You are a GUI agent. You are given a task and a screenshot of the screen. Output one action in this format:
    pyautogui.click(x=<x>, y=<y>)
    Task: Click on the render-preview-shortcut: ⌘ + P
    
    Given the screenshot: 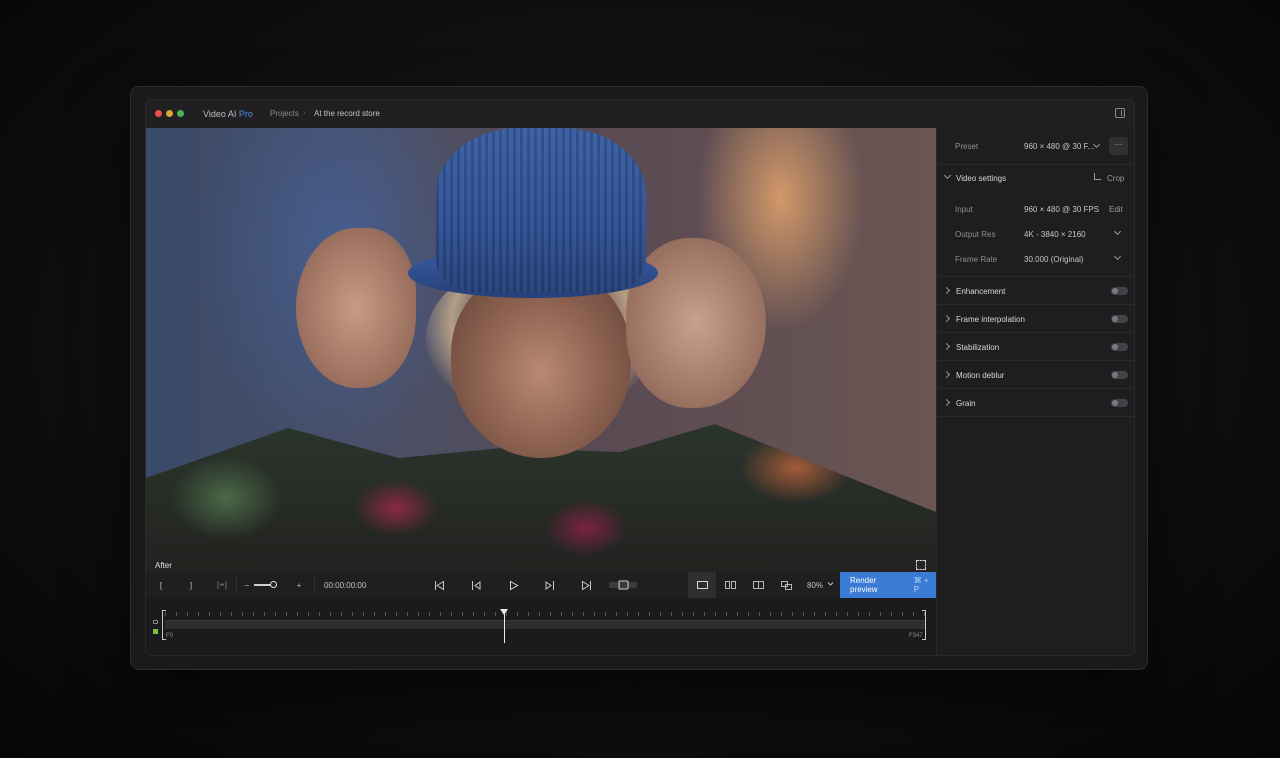 What is the action you would take?
    pyautogui.click(x=921, y=585)
    